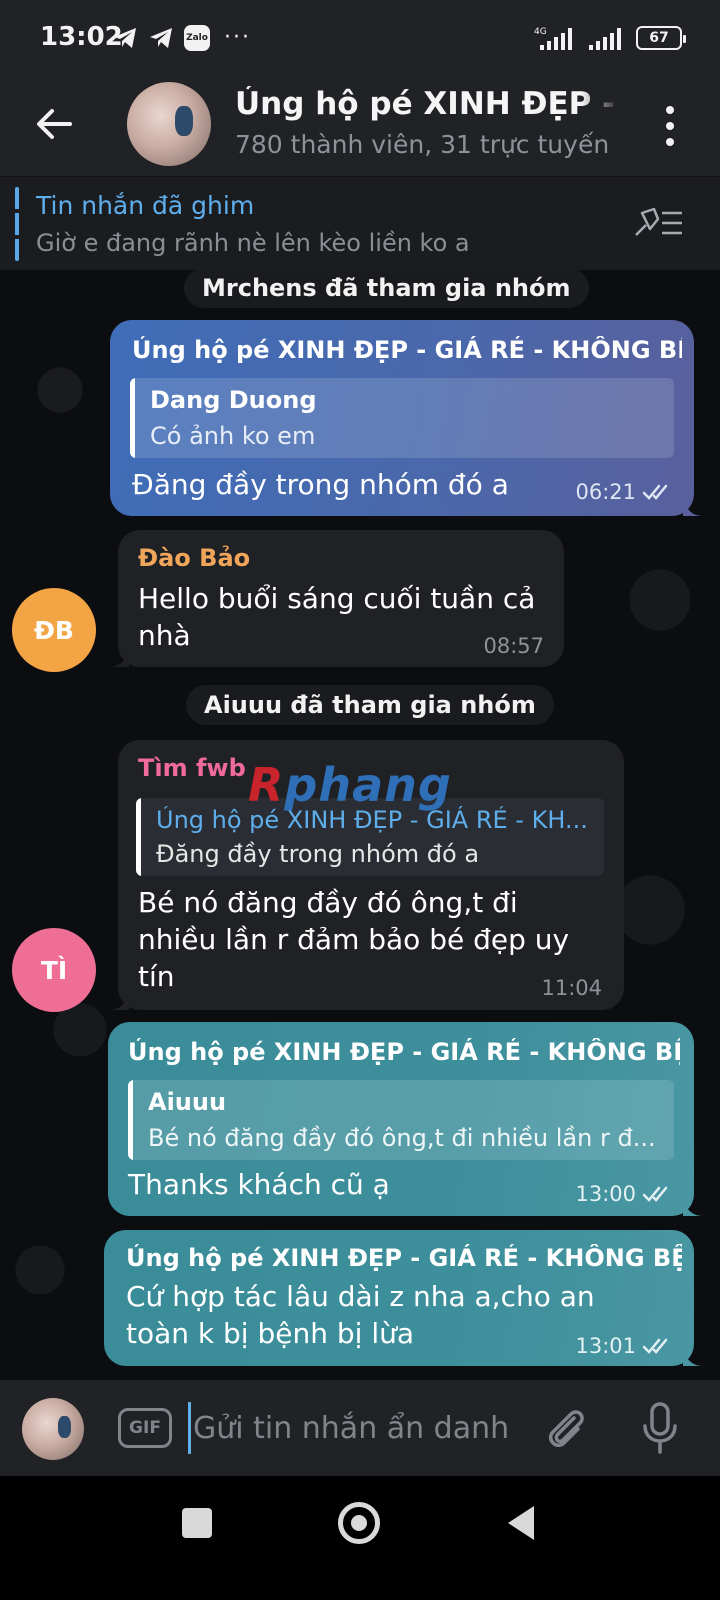  I want to click on watermark-logo: Rphang, so click(350, 785).